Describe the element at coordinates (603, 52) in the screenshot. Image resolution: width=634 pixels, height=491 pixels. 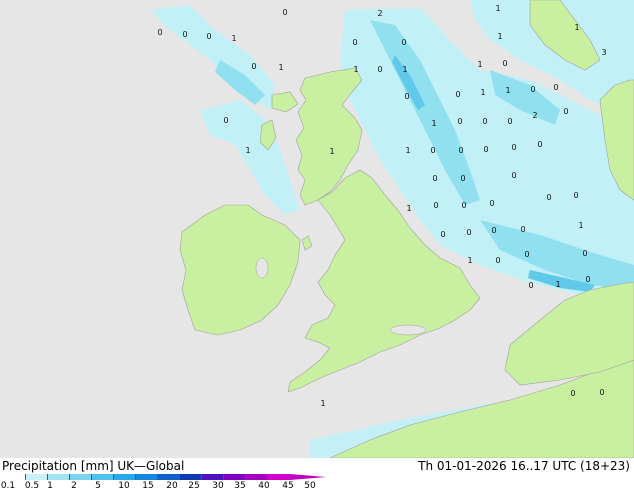
I see `precip-value-label: 3` at that location.